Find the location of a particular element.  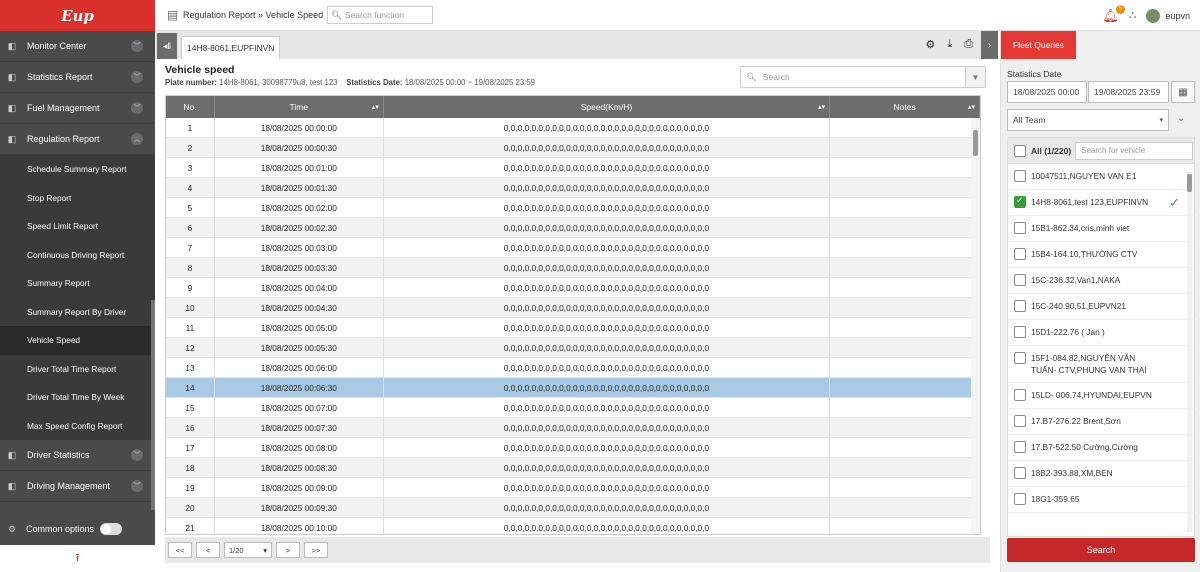

logo-bar: Eup is located at coordinates (77, 15).